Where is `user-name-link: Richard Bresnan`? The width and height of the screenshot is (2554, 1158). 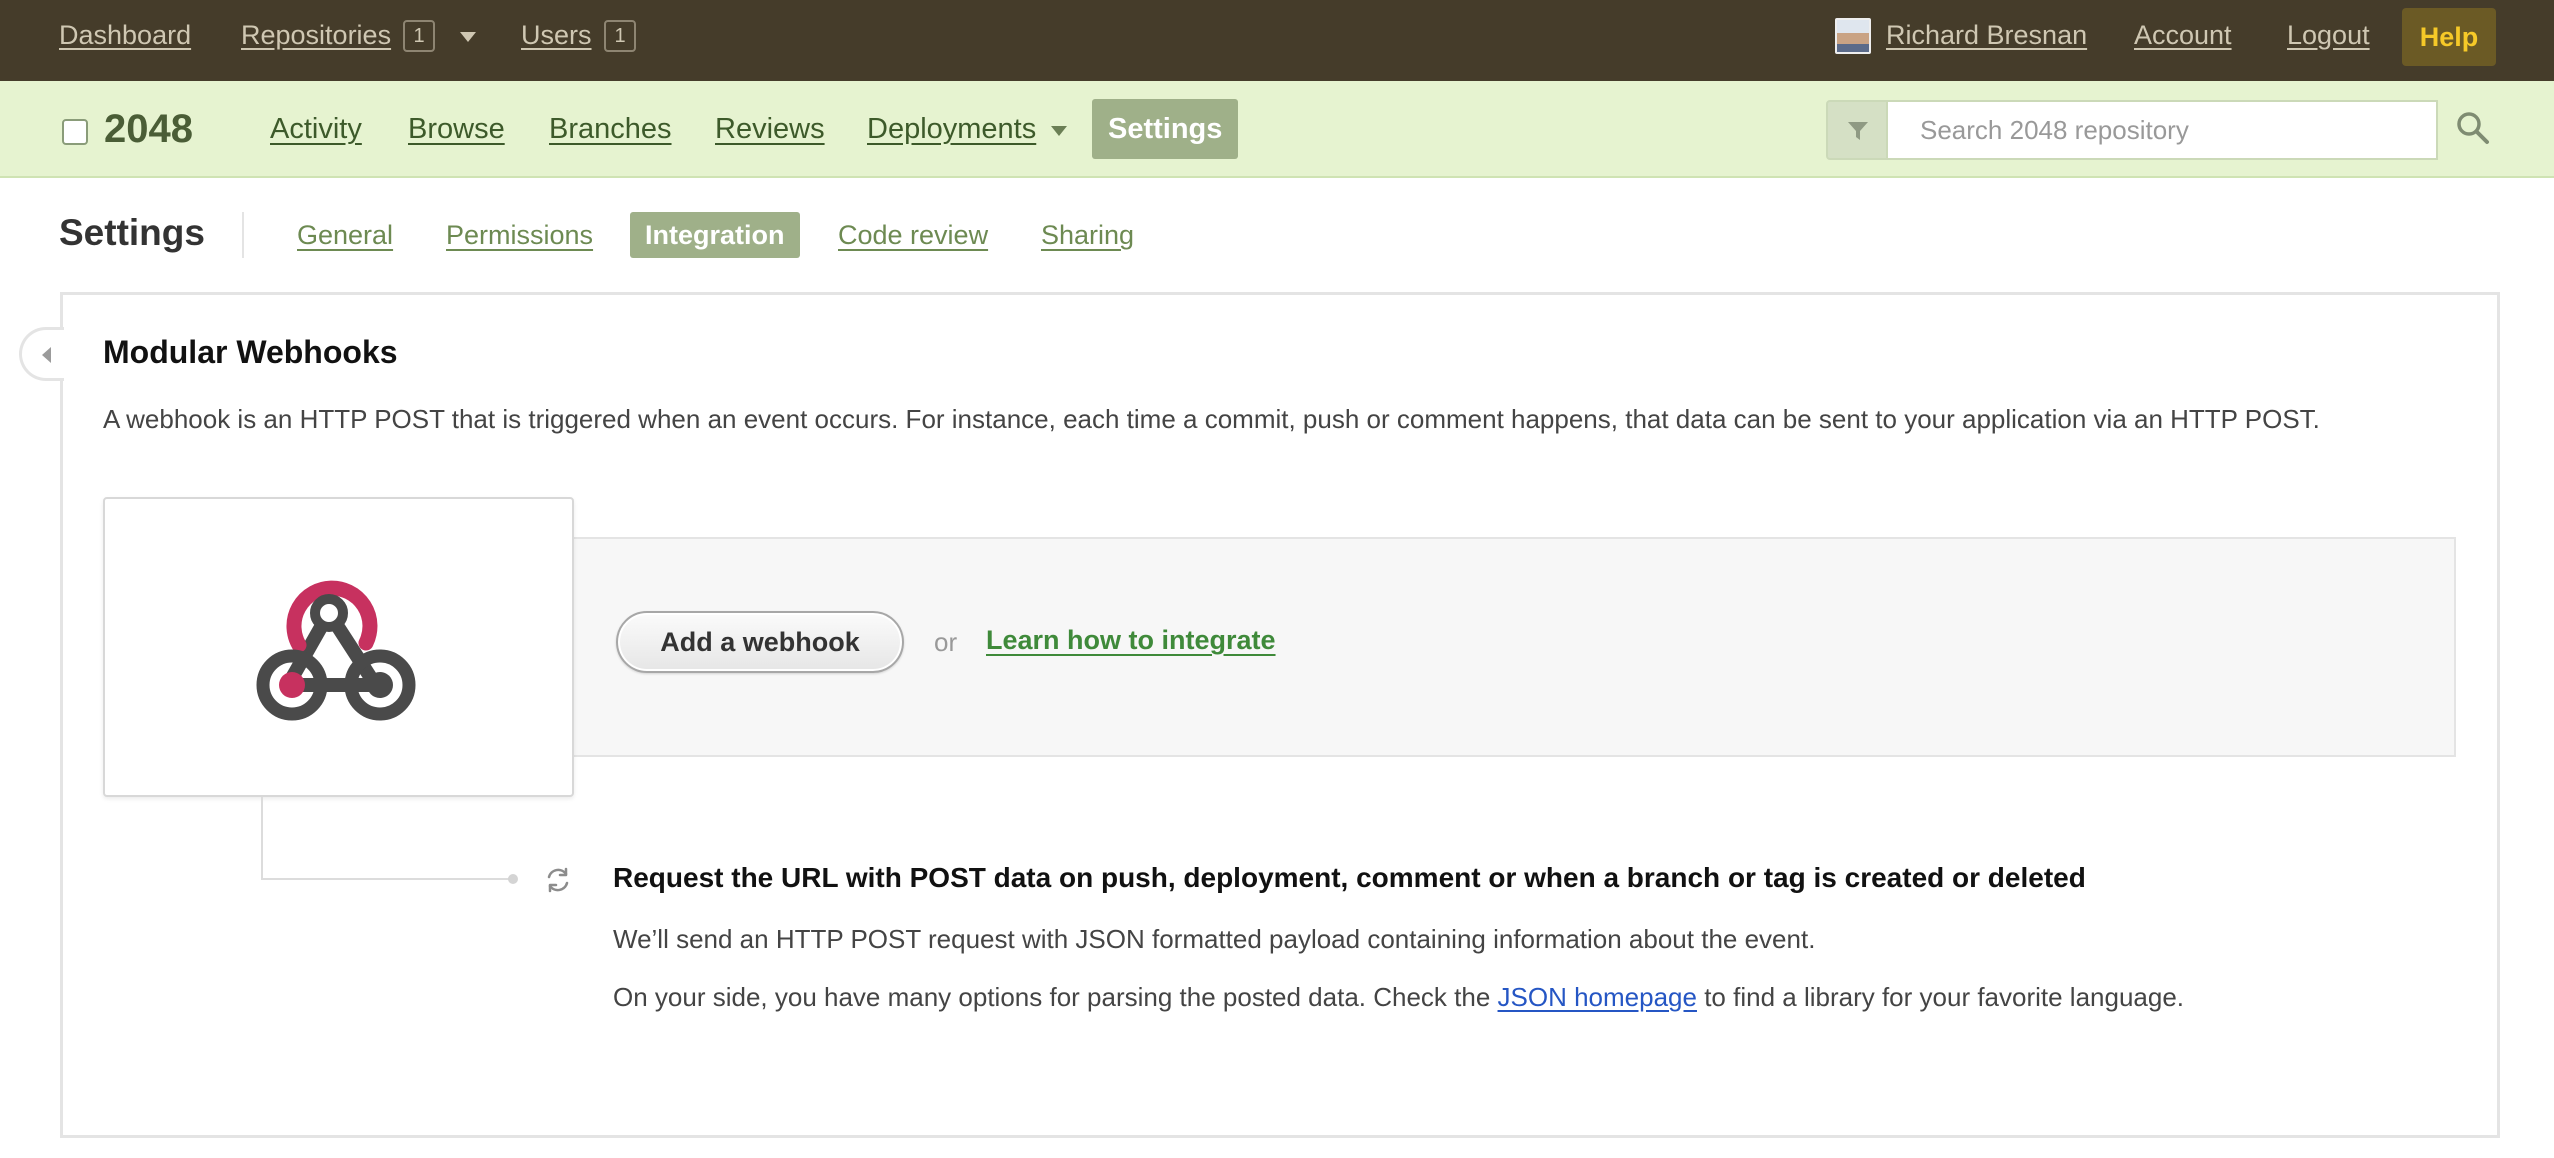
user-name-link: Richard Bresnan is located at coordinates (1986, 35).